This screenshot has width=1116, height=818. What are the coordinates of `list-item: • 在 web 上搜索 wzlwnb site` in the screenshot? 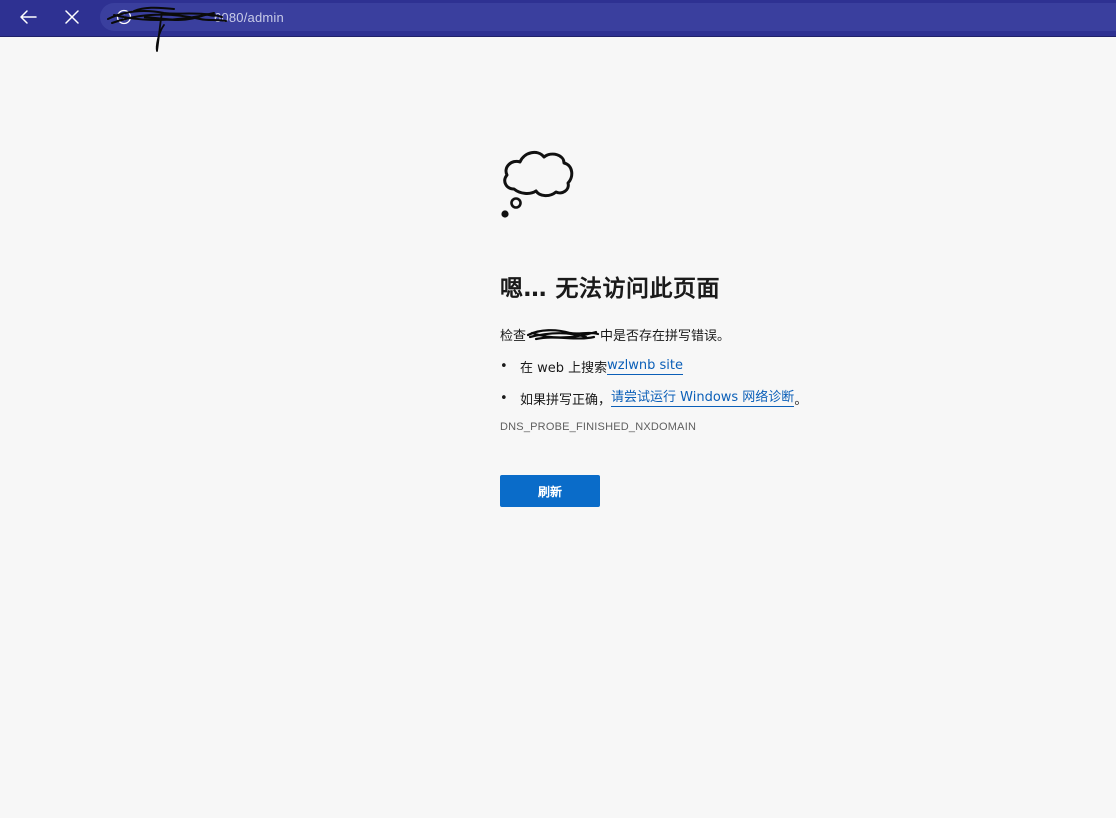 It's located at (710, 366).